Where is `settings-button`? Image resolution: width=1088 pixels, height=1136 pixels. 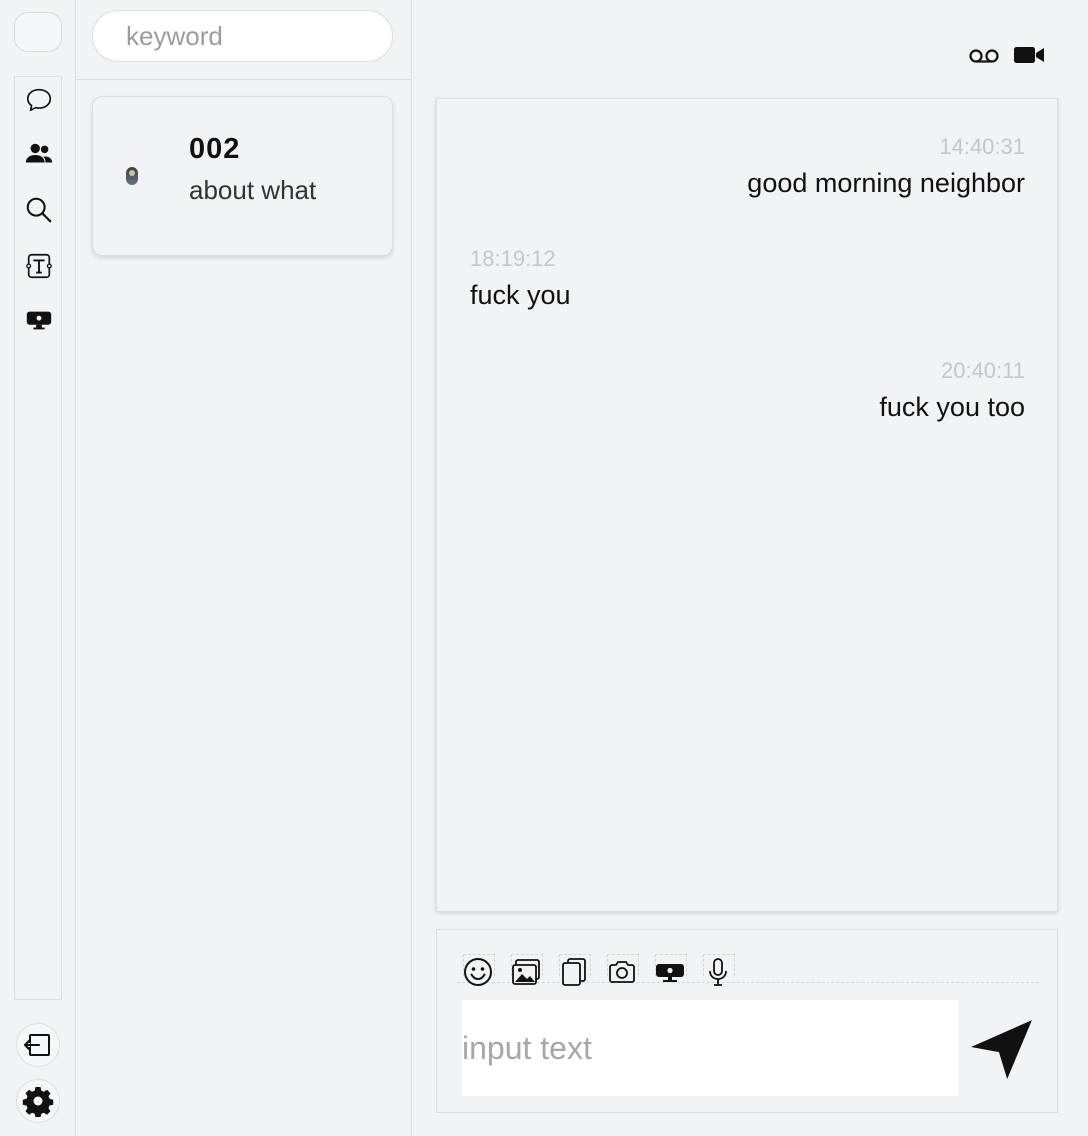 settings-button is located at coordinates (38, 1101).